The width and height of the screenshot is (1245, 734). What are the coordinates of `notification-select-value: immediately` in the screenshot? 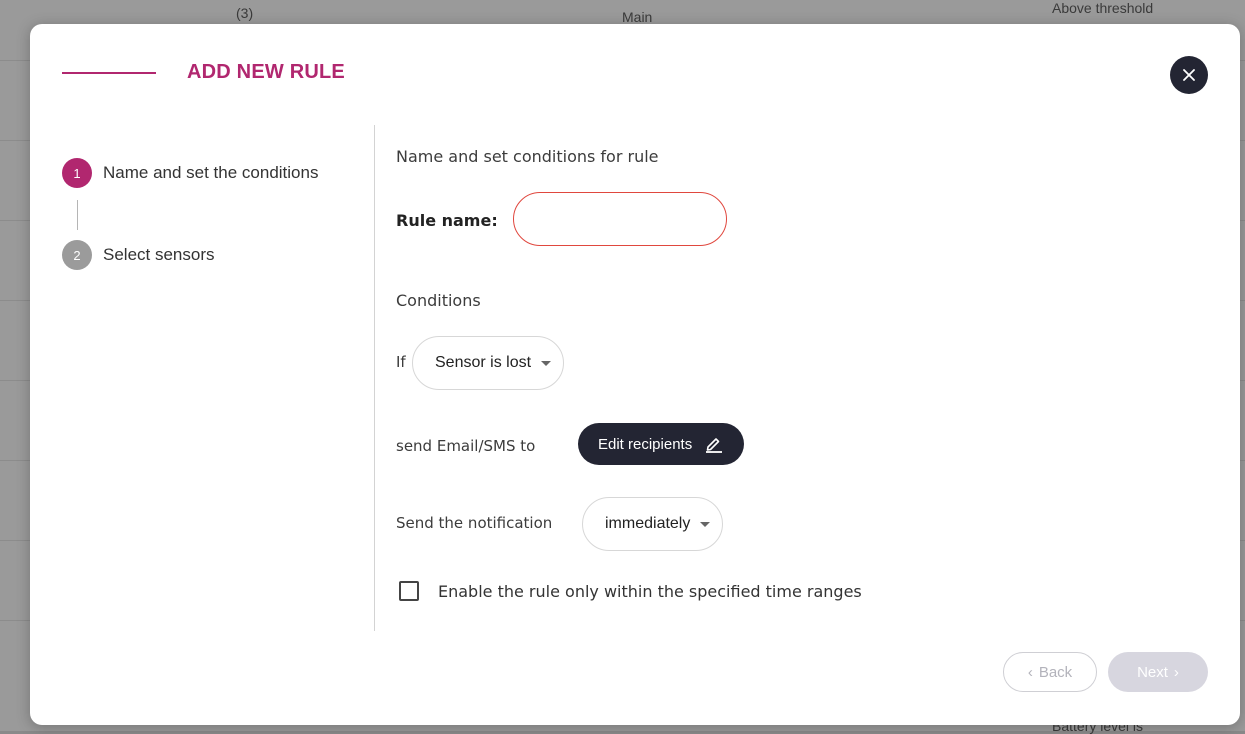 It's located at (648, 523).